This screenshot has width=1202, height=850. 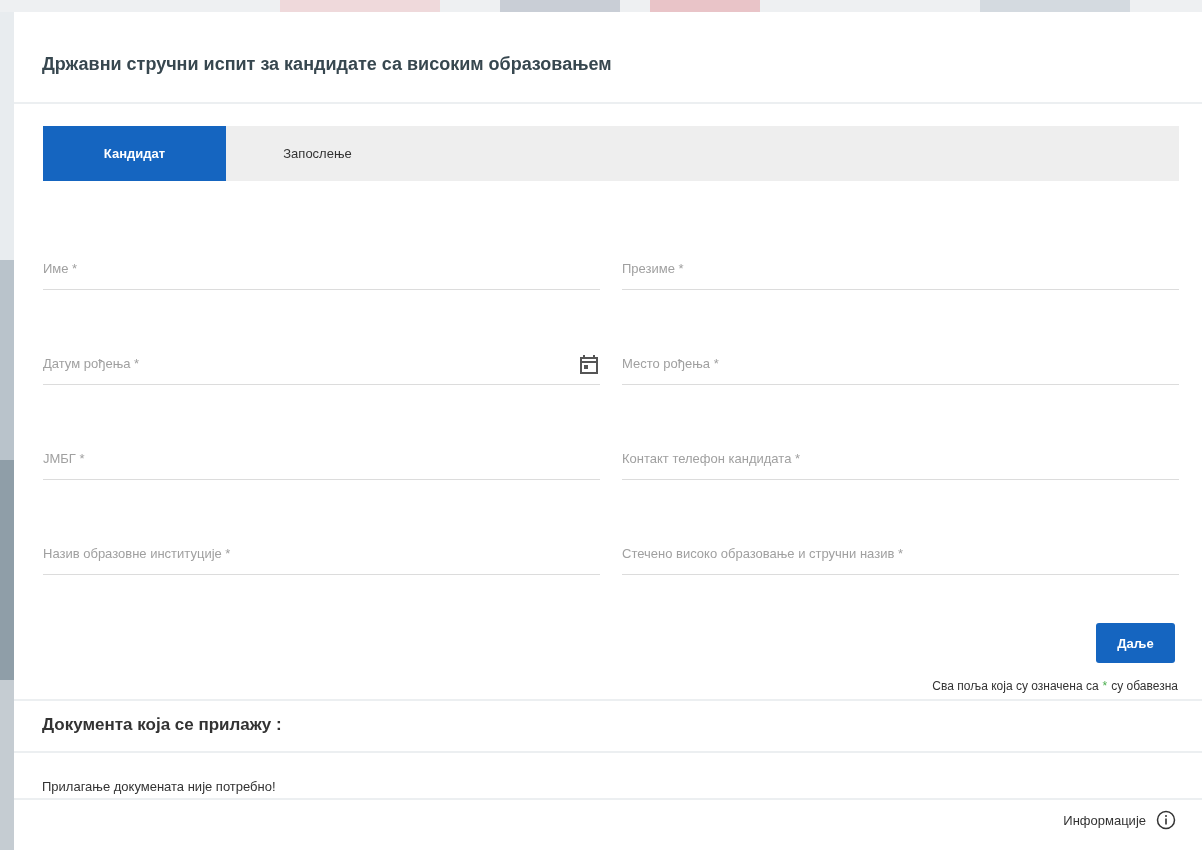 I want to click on input-field: Контакт телефон кандидата *, so click(x=900, y=458).